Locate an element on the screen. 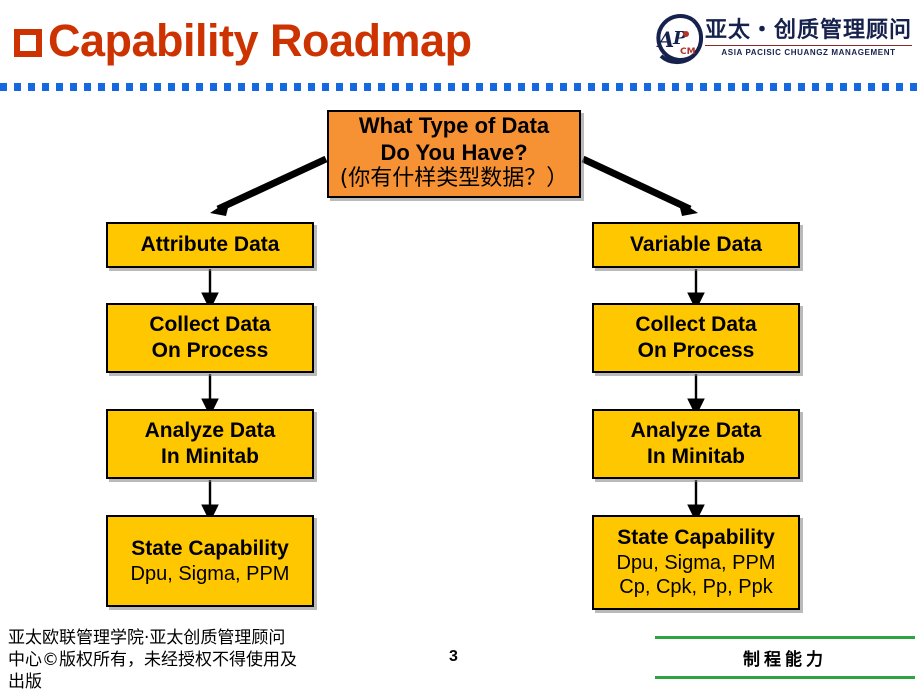  state-capability-right-metrics-2: Cp, Cpk, Pp, Ppk is located at coordinates (695, 587).